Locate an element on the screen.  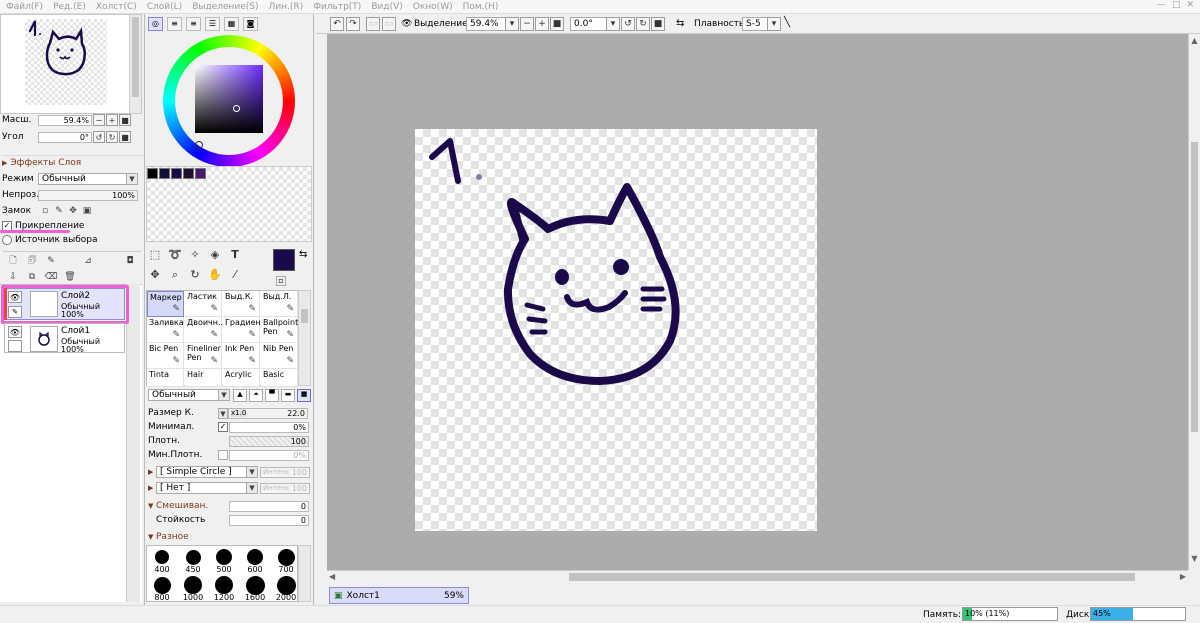
vertical-scrollbar: ▲ ▼ is located at coordinates (1194, 302).